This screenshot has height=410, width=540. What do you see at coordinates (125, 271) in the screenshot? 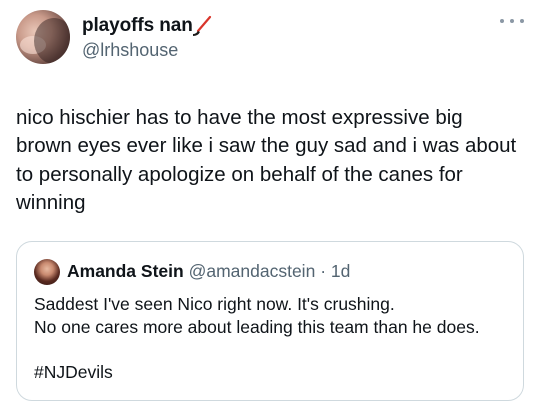
I see `quoted-display-name: Amanda Stein` at bounding box center [125, 271].